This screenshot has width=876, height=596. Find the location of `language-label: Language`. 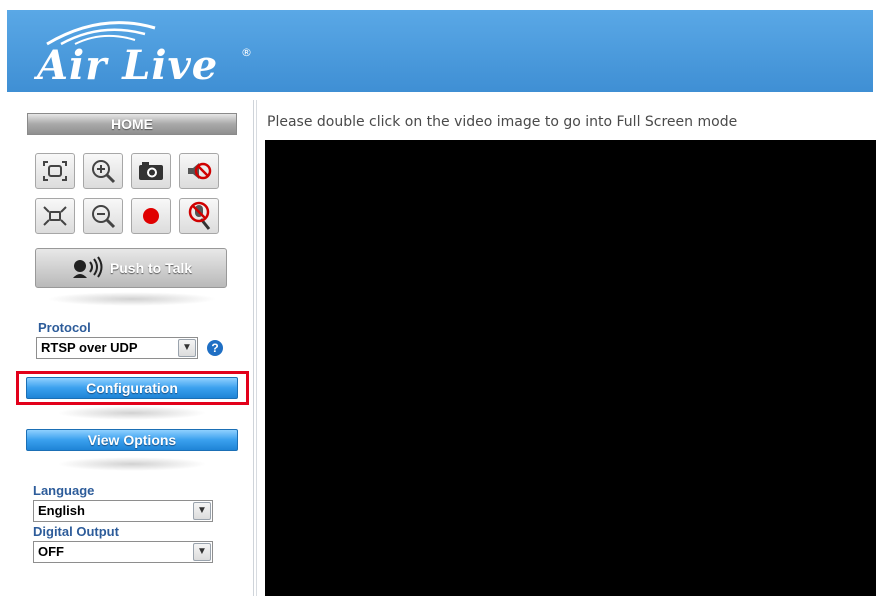

language-label: Language is located at coordinates (64, 490).